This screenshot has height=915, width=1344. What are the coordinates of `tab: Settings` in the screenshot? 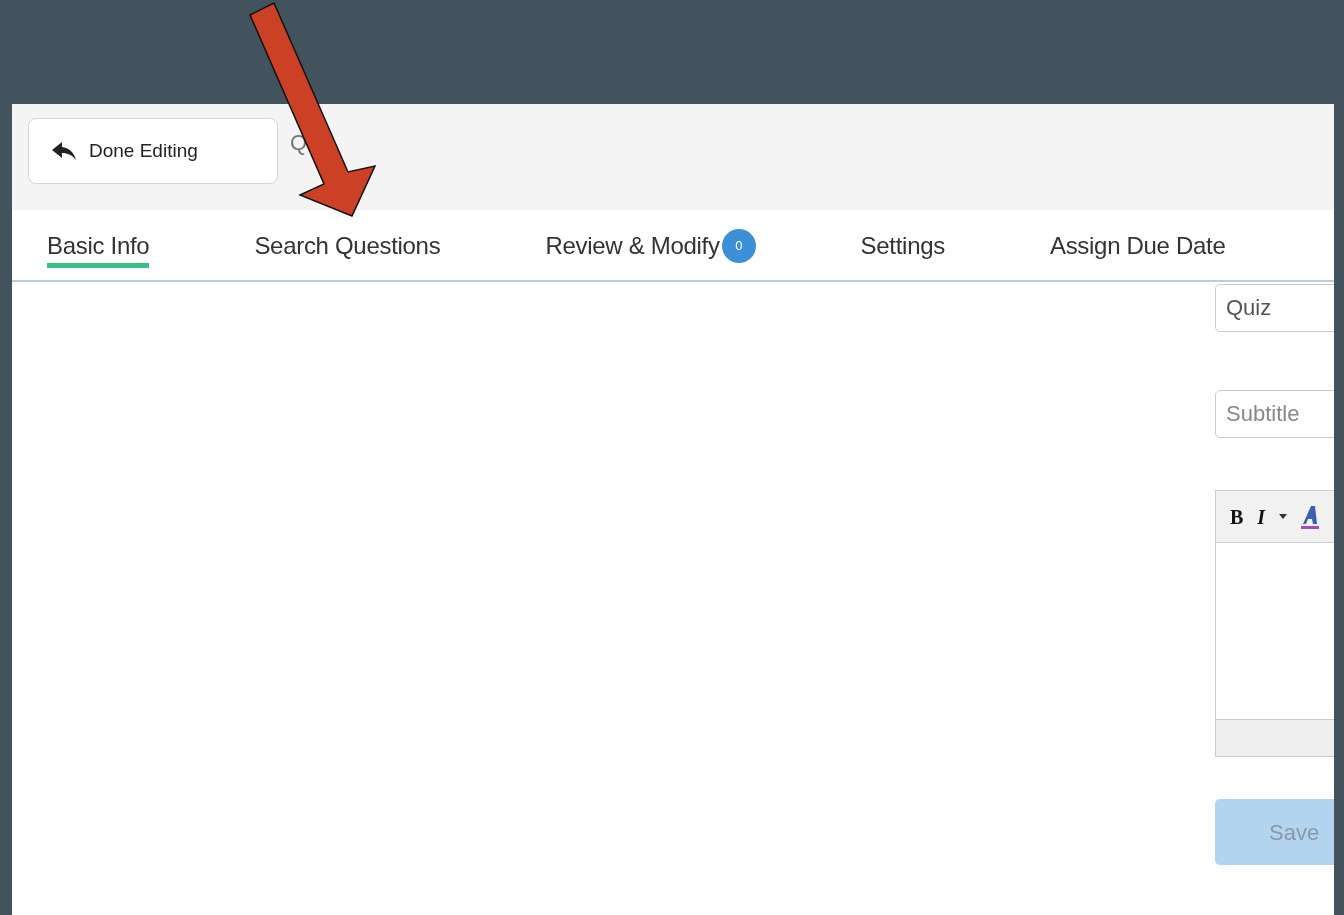 It's located at (902, 246).